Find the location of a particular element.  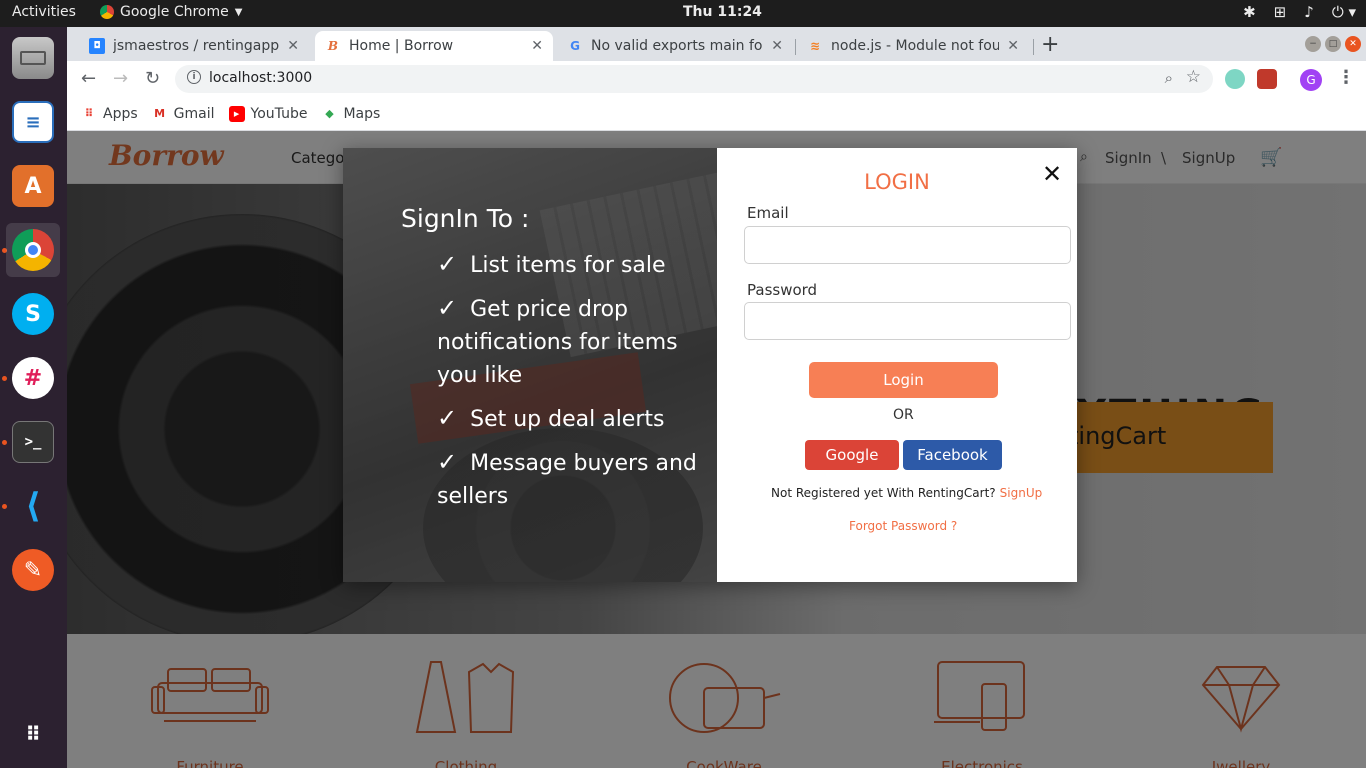

back-button: ← is located at coordinates (88, 78).